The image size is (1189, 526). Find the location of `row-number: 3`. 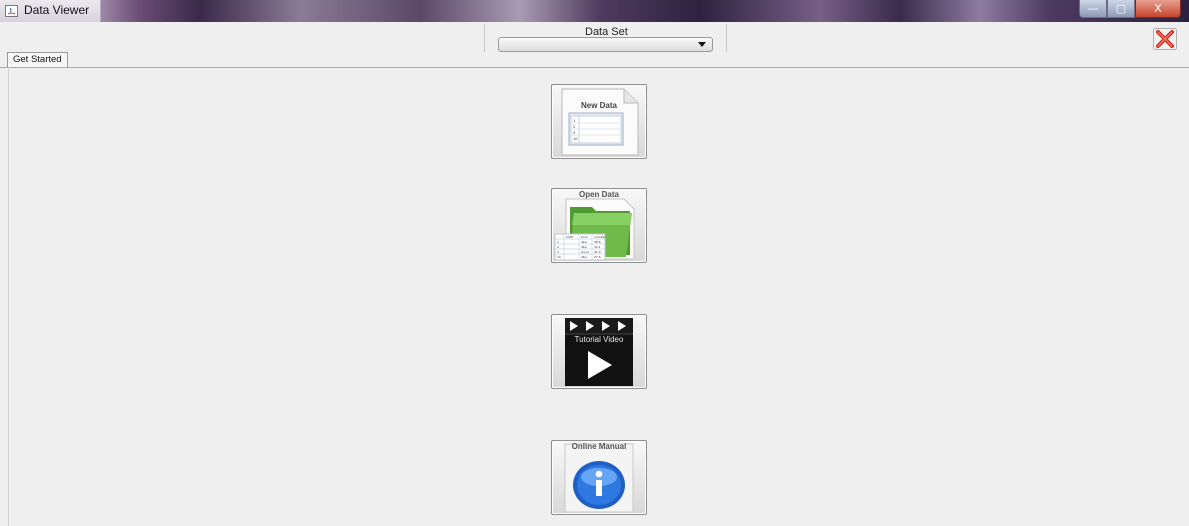

row-number: 3 is located at coordinates (574, 133).